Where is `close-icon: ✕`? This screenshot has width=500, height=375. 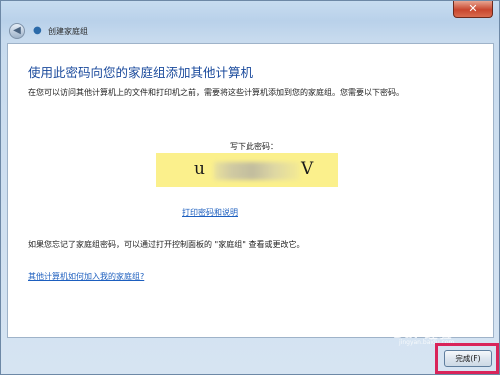 close-icon: ✕ is located at coordinates (473, 8).